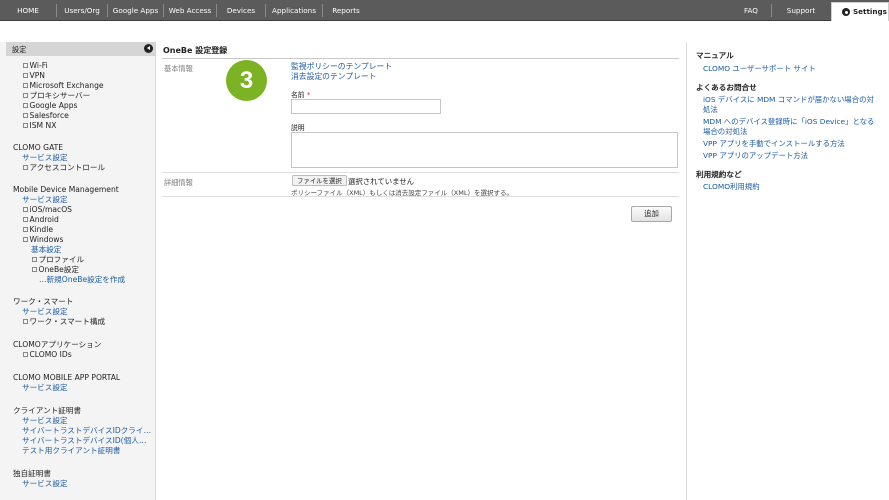  What do you see at coordinates (45, 421) in the screenshot?
I see `sidebar-link-cert-service: サービス設定` at bounding box center [45, 421].